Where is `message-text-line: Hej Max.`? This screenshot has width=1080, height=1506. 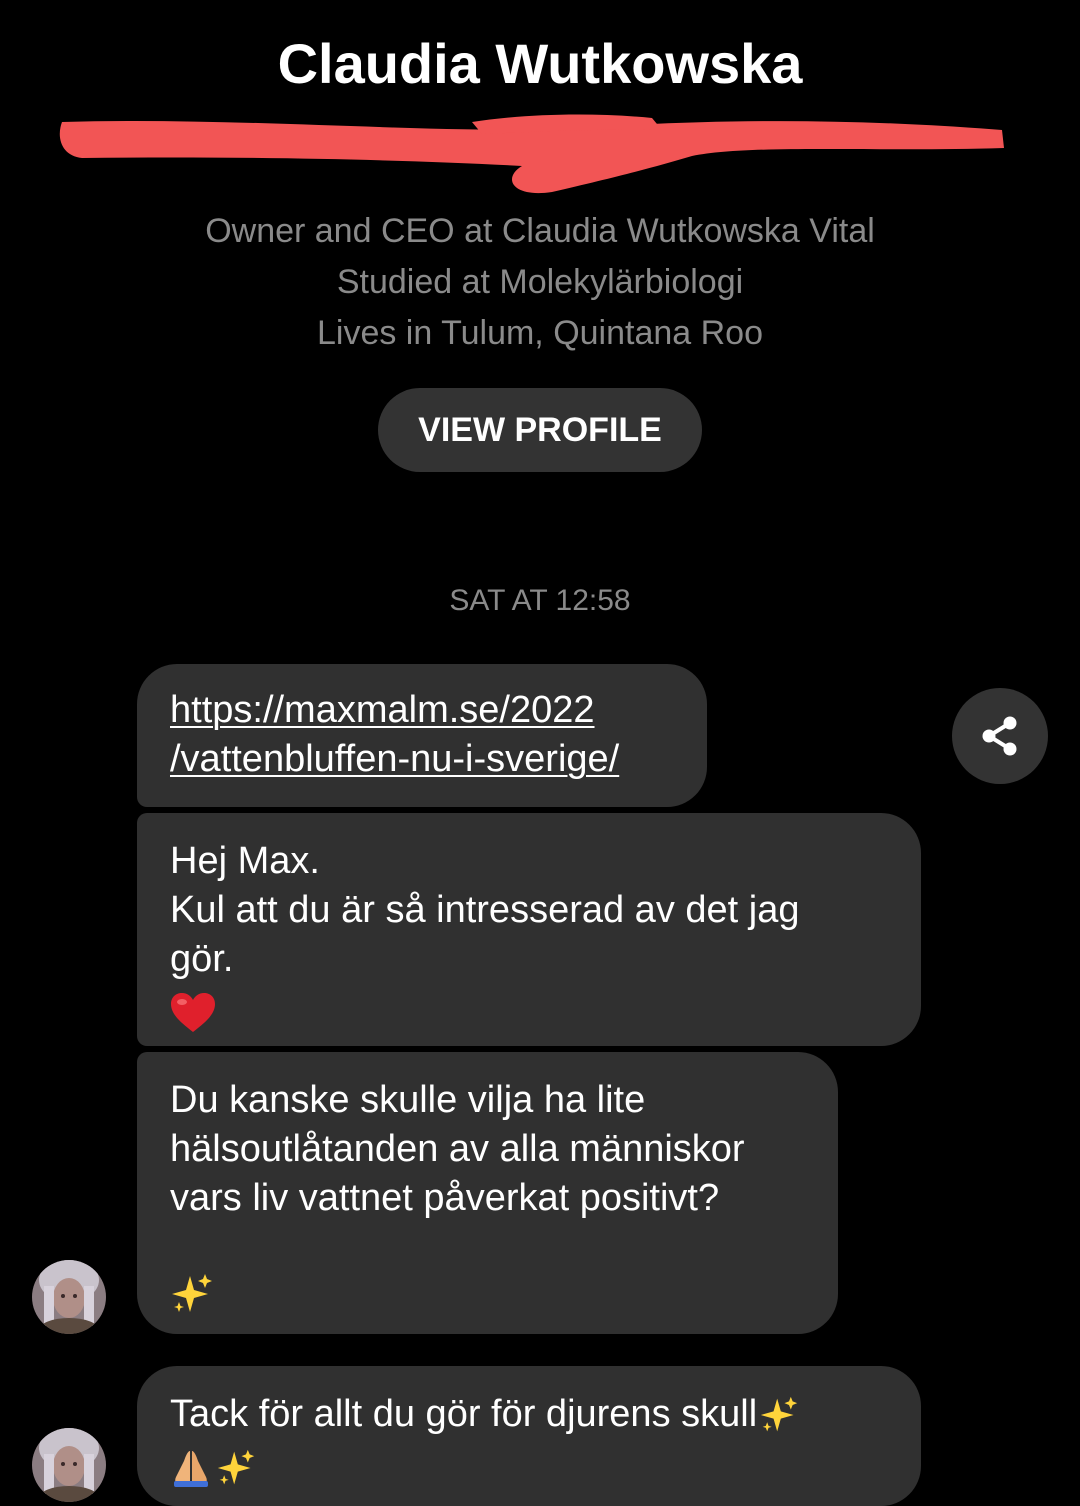
message-text-line: Hej Max. is located at coordinates (245, 861).